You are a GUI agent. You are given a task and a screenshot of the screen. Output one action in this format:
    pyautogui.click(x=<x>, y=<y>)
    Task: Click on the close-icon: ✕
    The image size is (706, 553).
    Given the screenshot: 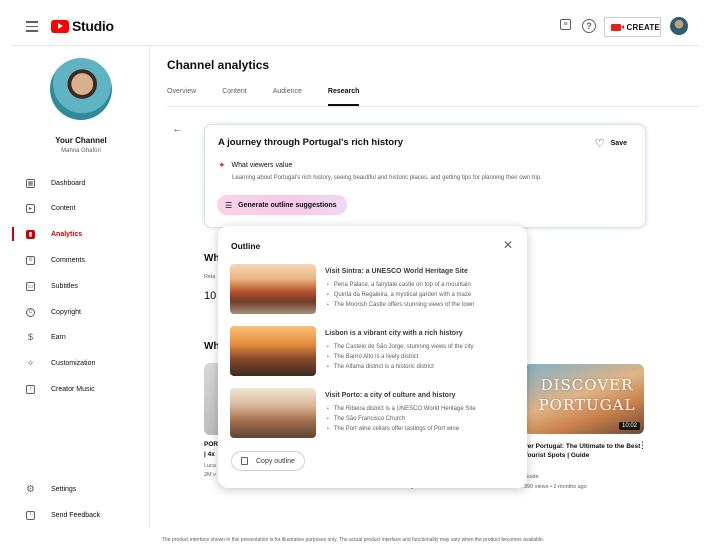 What is the action you would take?
    pyautogui.click(x=508, y=245)
    